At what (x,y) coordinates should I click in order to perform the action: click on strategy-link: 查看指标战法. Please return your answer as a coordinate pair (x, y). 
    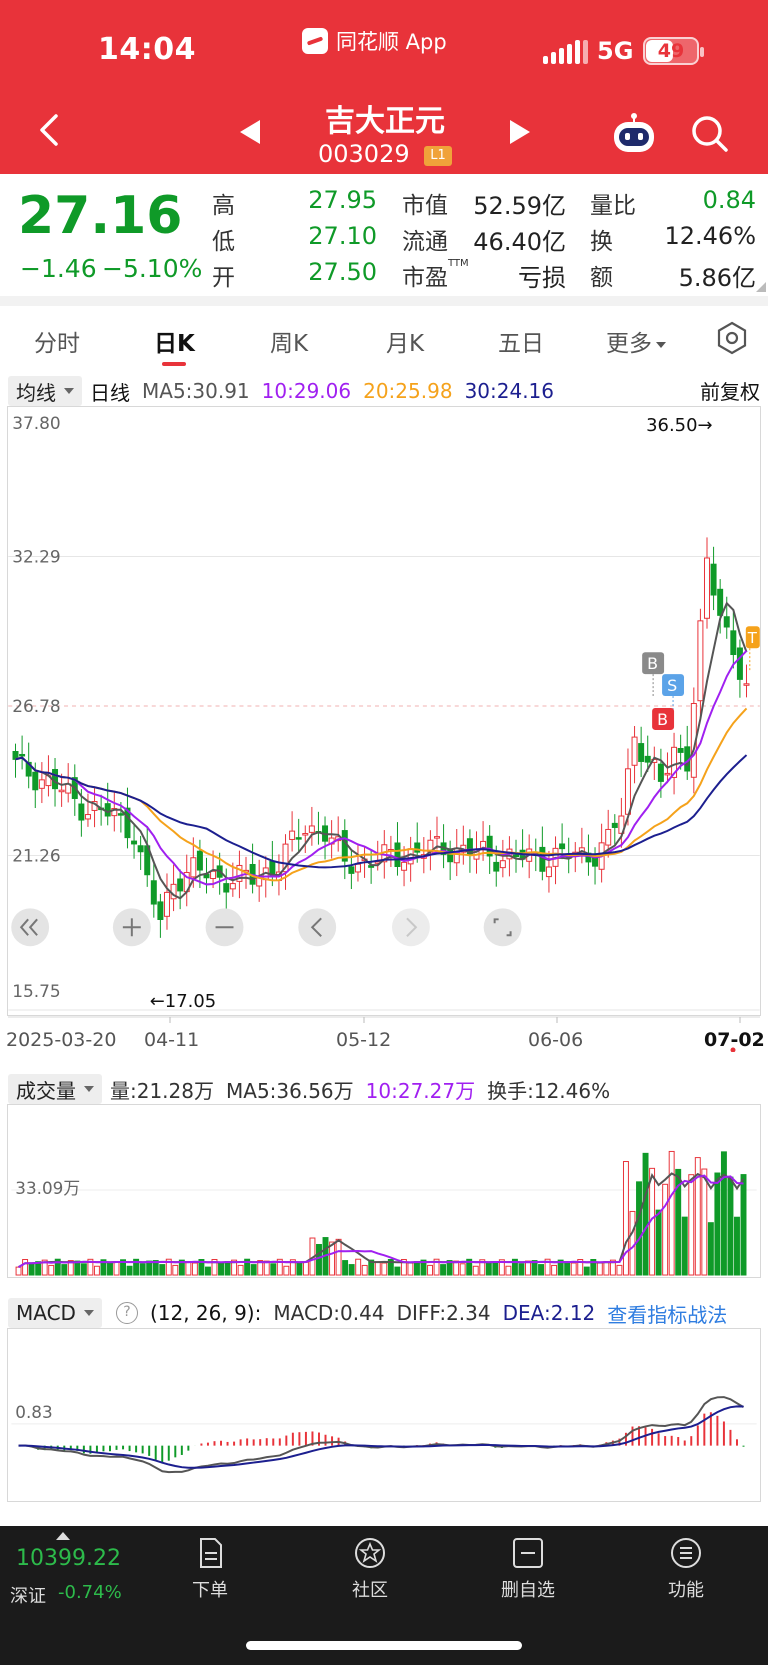
    Looking at the image, I should click on (667, 1313).